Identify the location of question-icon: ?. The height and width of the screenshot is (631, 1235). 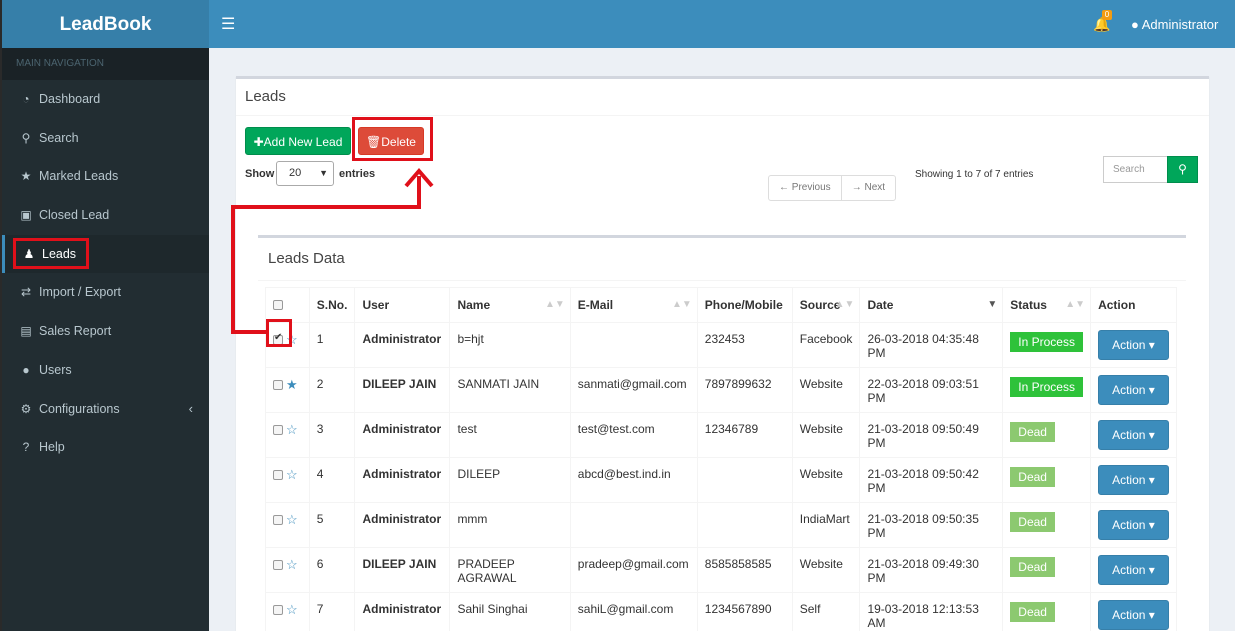
(26, 447).